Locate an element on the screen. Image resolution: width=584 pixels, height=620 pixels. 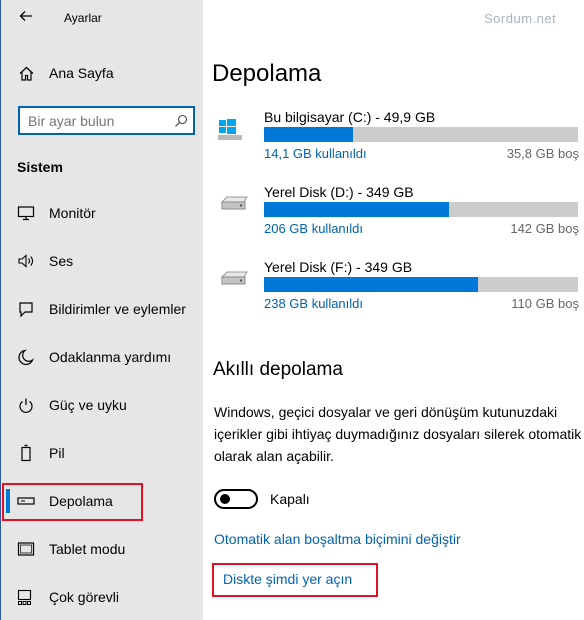
search-input is located at coordinates (98, 121).